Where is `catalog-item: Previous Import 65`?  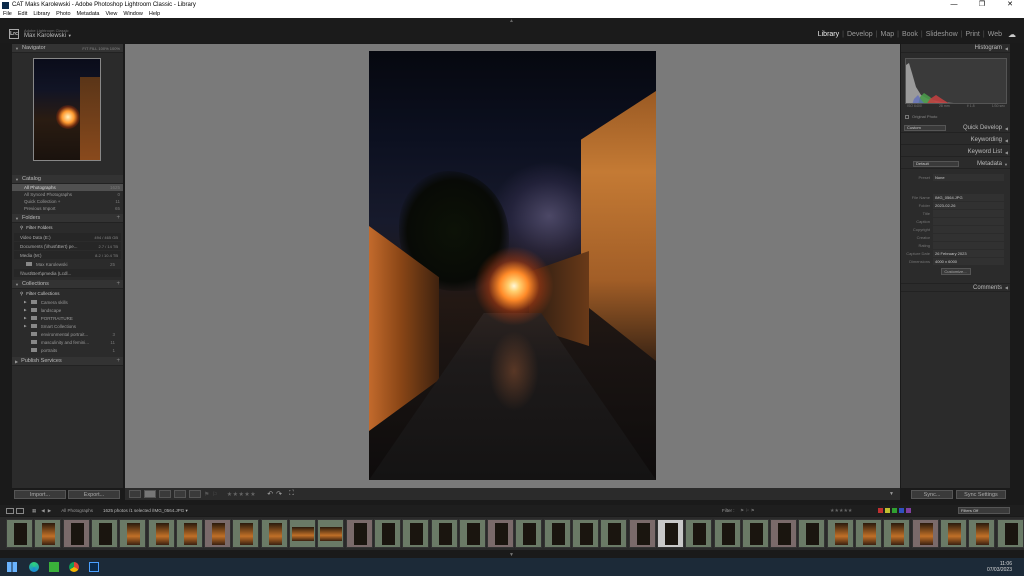 catalog-item: Previous Import 65 is located at coordinates (67, 208).